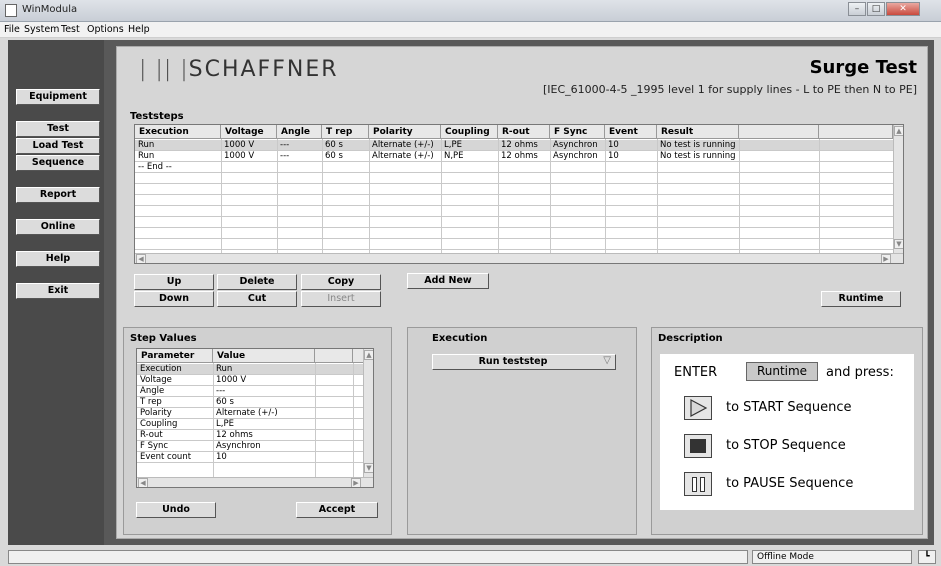 The image size is (941, 566). Describe the element at coordinates (176, 510) in the screenshot. I see `undo-button: Undo` at that location.